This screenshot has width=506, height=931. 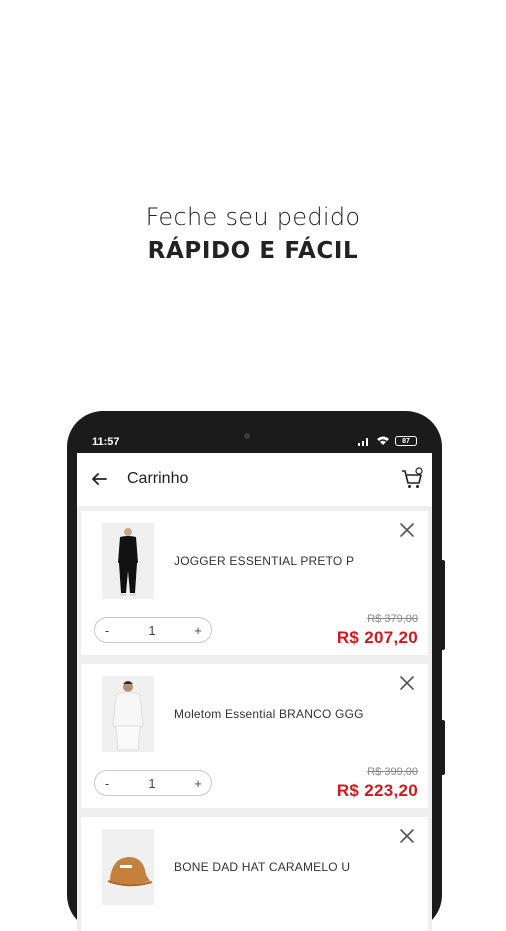 I want to click on status-time: 11:57, so click(x=106, y=442).